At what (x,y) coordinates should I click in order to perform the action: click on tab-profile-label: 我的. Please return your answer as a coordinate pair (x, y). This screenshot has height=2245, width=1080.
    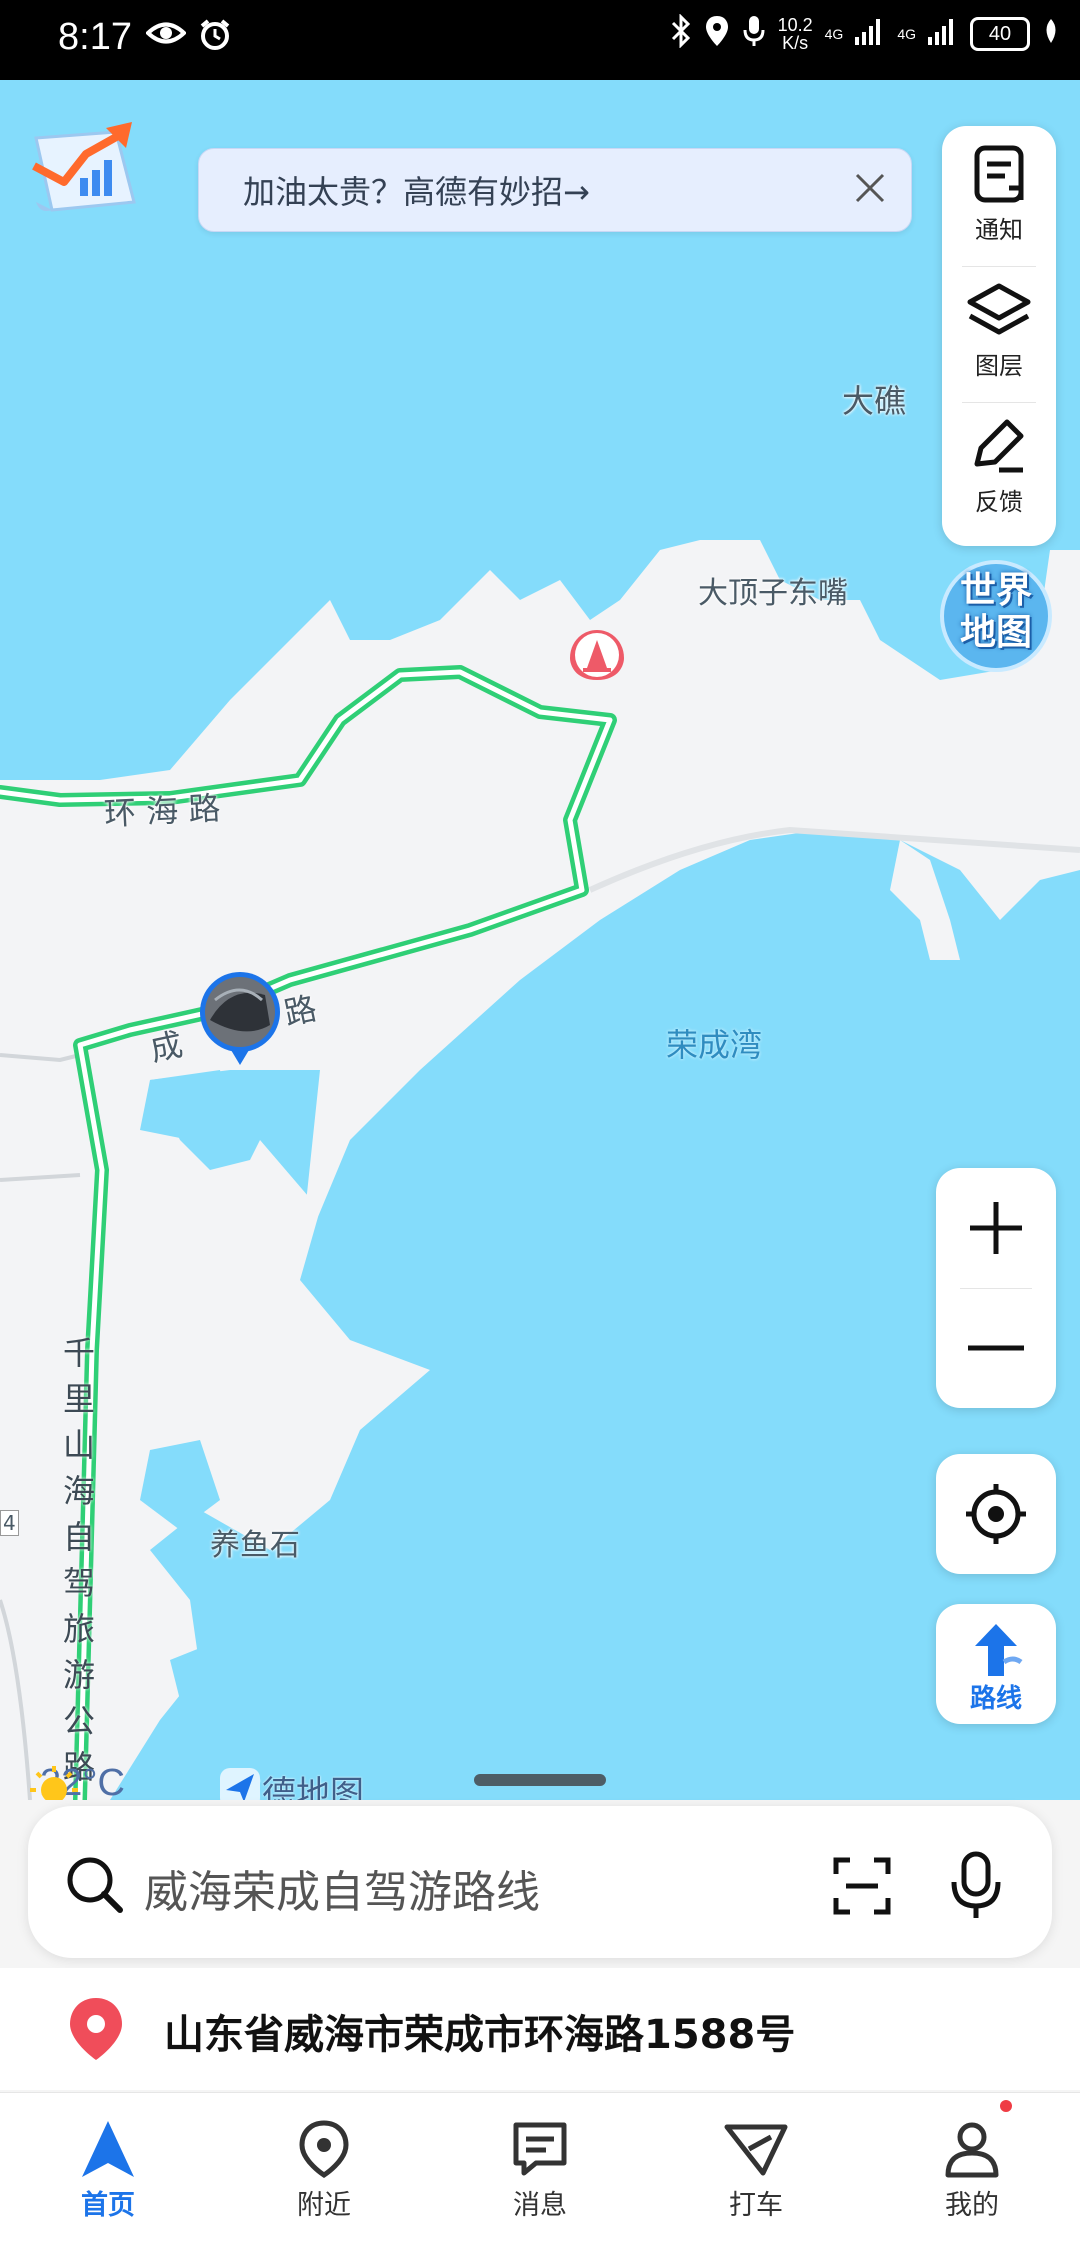
    Looking at the image, I should click on (972, 2205).